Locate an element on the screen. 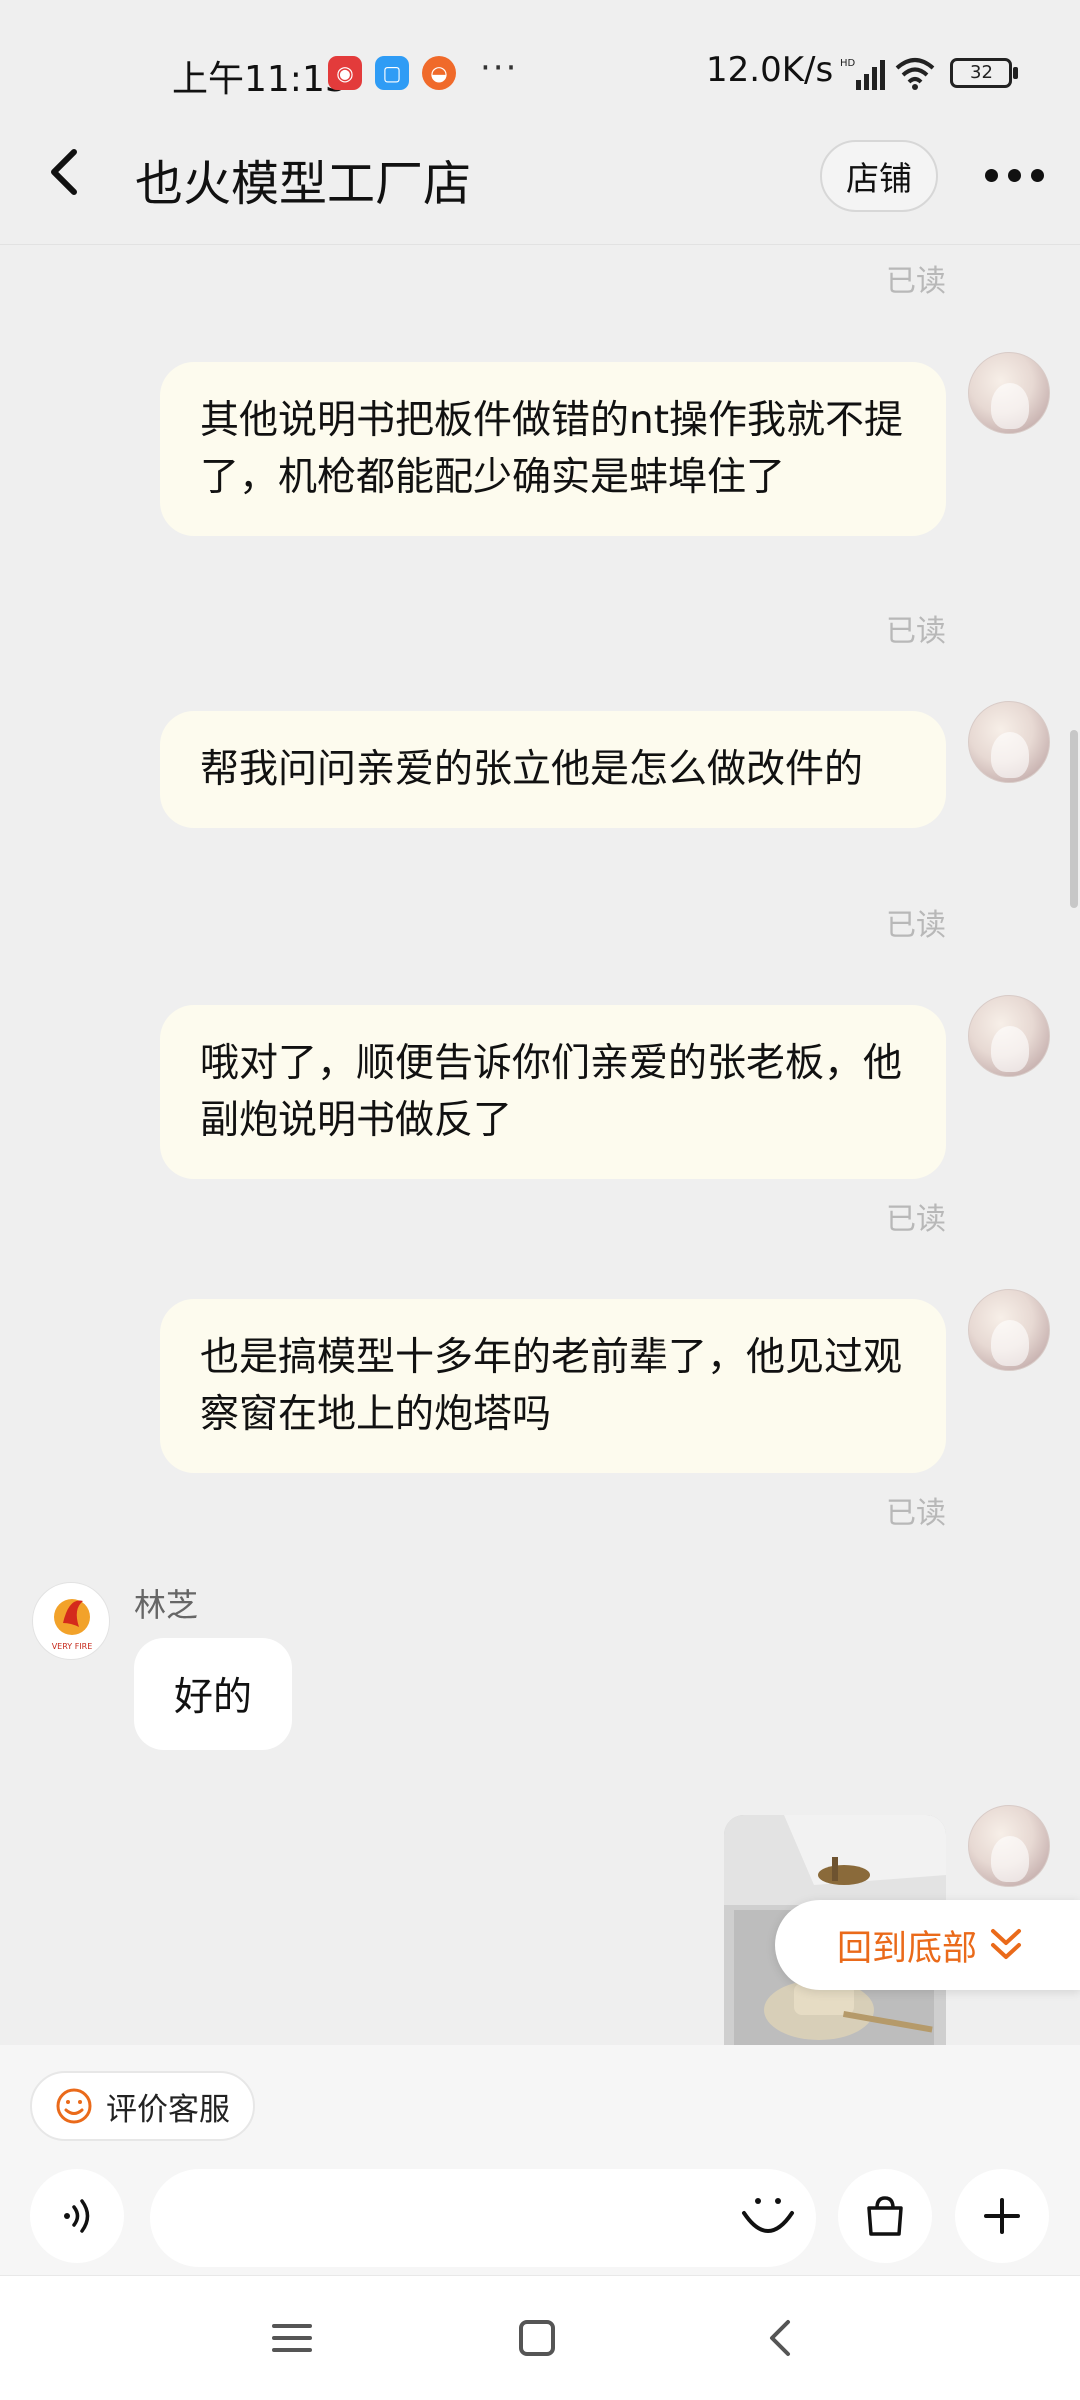 The image size is (1080, 2400). battery-icon: 32 is located at coordinates (985, 73).